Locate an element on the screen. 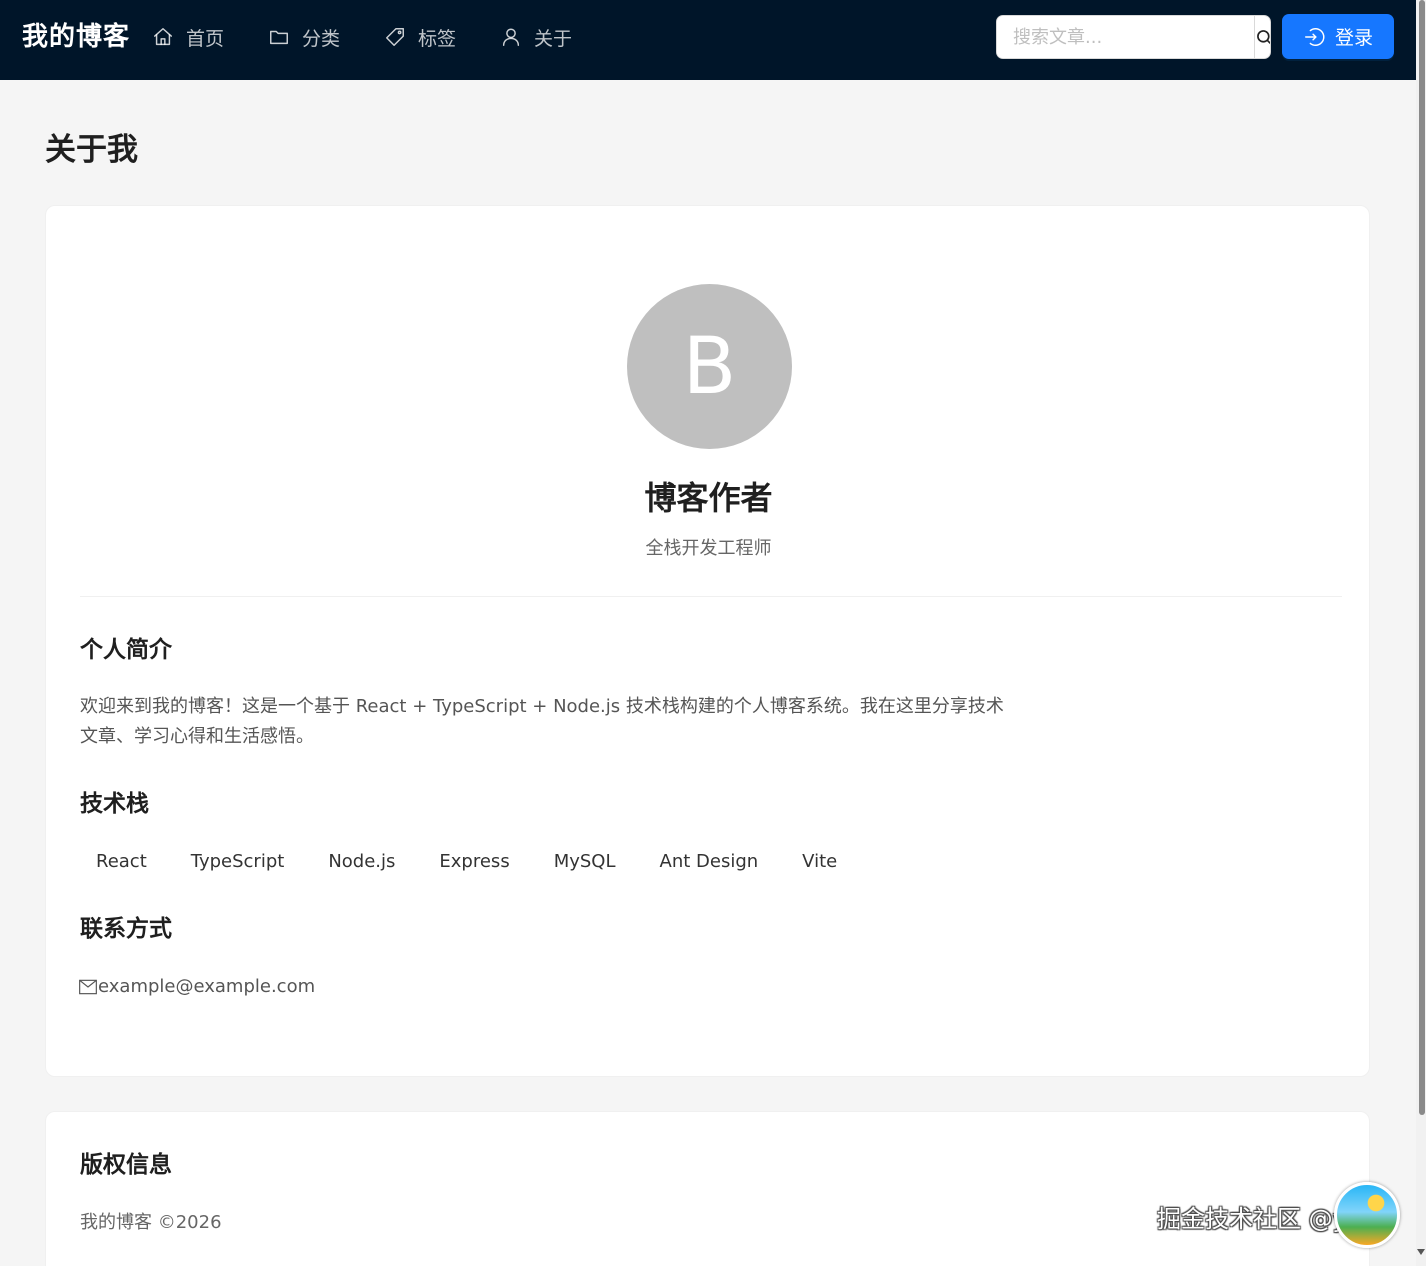  avatar: B is located at coordinates (709, 366).